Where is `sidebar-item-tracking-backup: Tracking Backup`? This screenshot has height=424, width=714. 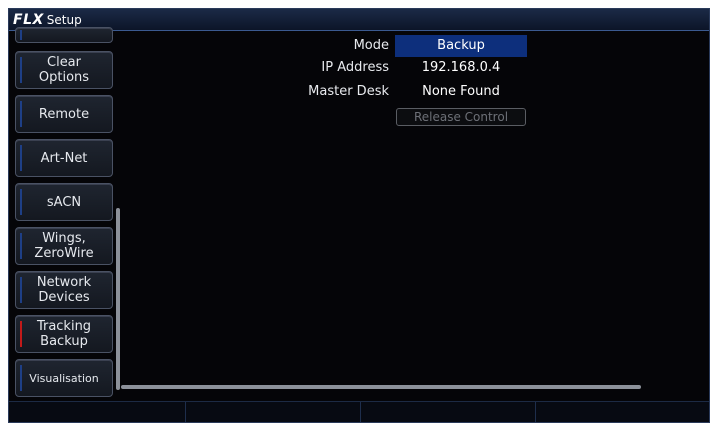 sidebar-item-tracking-backup: Tracking Backup is located at coordinates (64, 334).